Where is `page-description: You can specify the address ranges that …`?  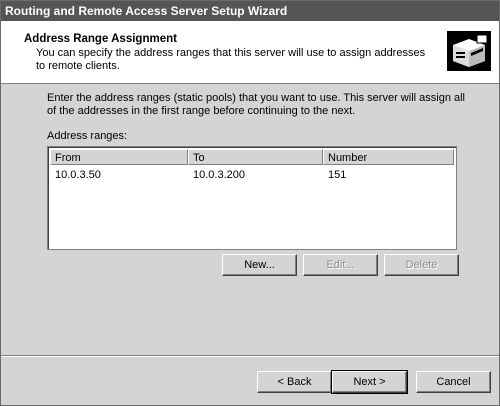
page-description: You can specify the address ranges that … is located at coordinates (231, 59).